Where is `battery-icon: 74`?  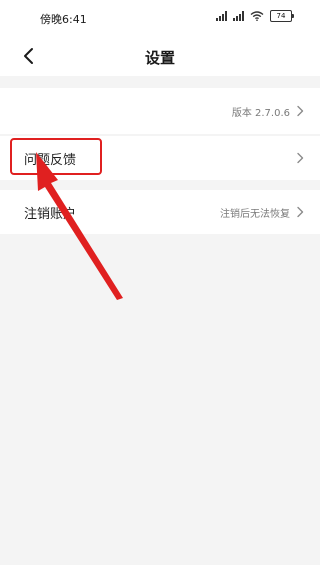
battery-icon: 74 is located at coordinates (282, 16).